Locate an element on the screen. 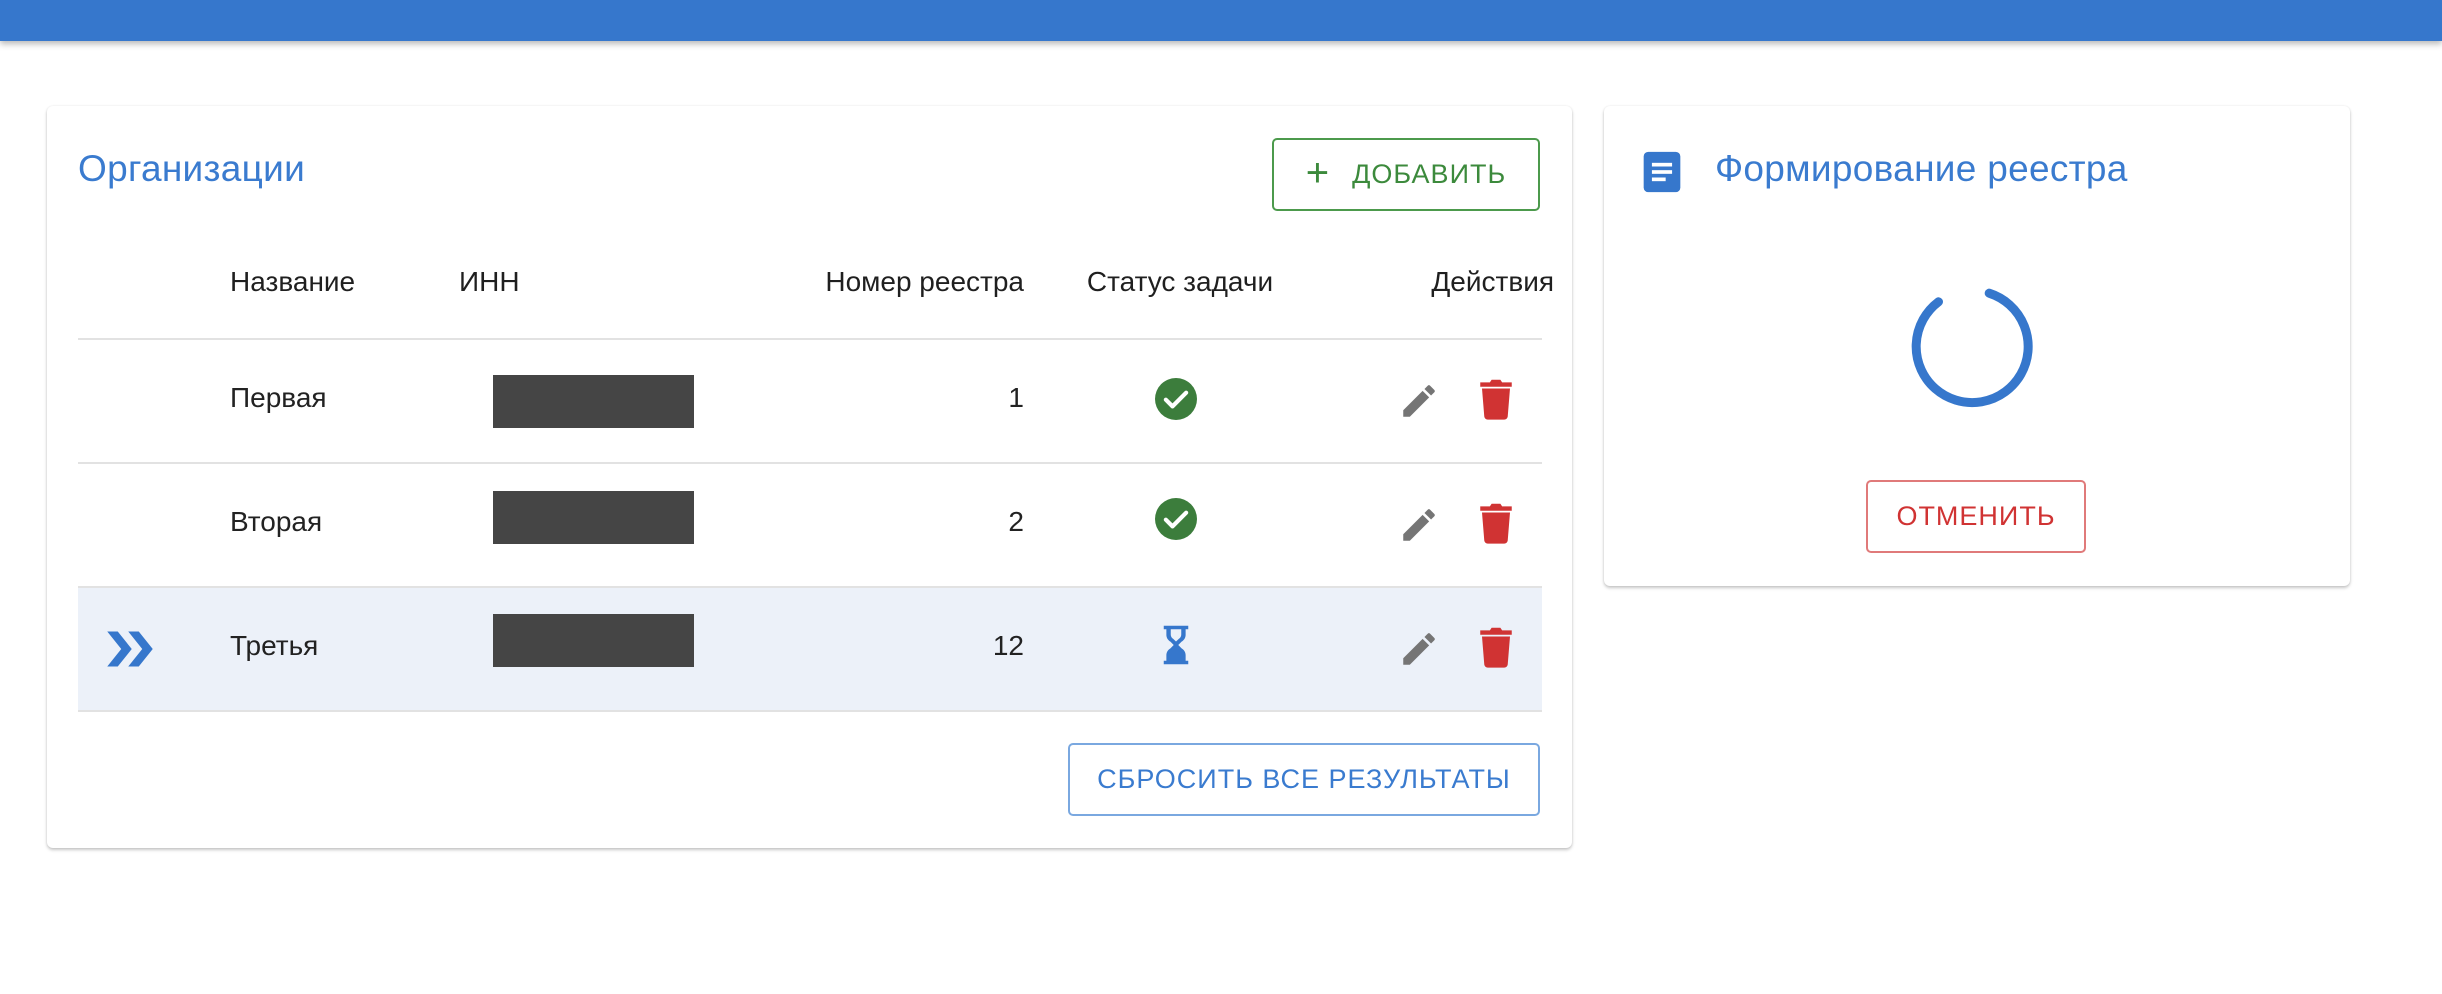 This screenshot has height=994, width=2442. add-button-label: Добавить is located at coordinates (1429, 174).